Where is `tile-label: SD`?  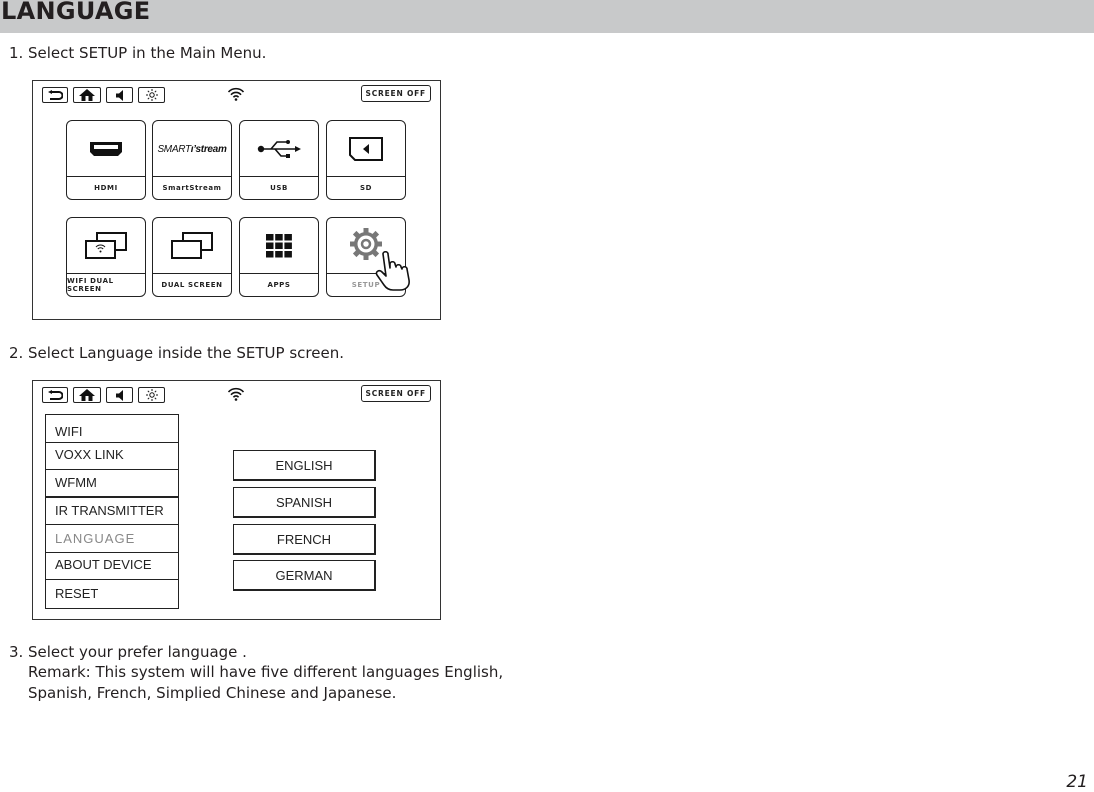 tile-label: SD is located at coordinates (366, 187).